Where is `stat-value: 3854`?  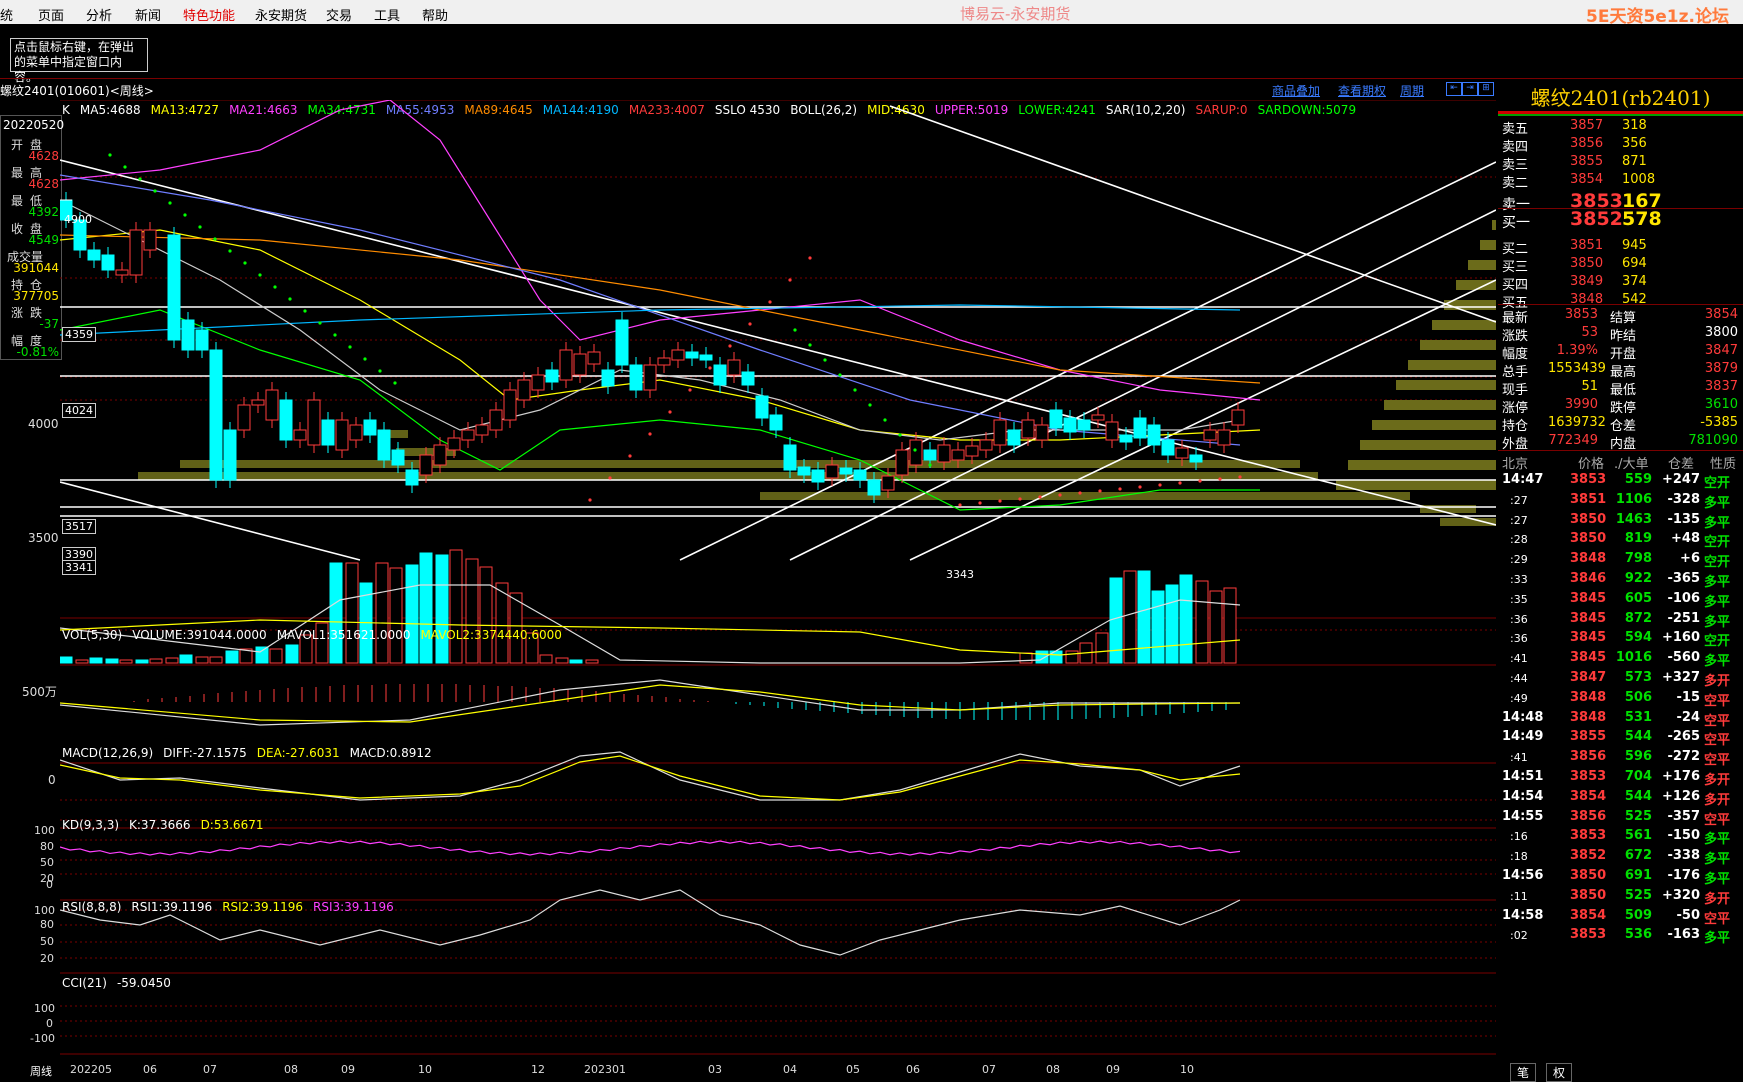 stat-value: 3854 is located at coordinates (1721, 314).